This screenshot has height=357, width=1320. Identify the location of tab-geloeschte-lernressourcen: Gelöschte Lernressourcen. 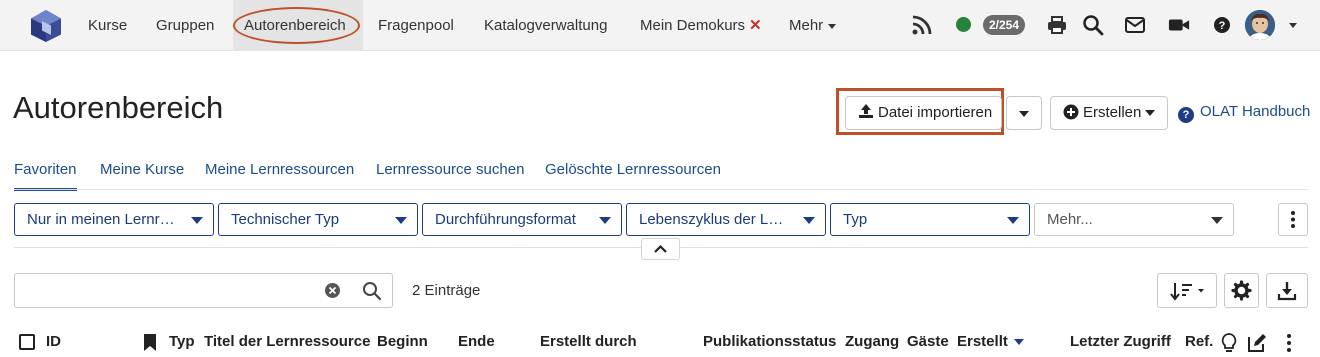
(633, 176).